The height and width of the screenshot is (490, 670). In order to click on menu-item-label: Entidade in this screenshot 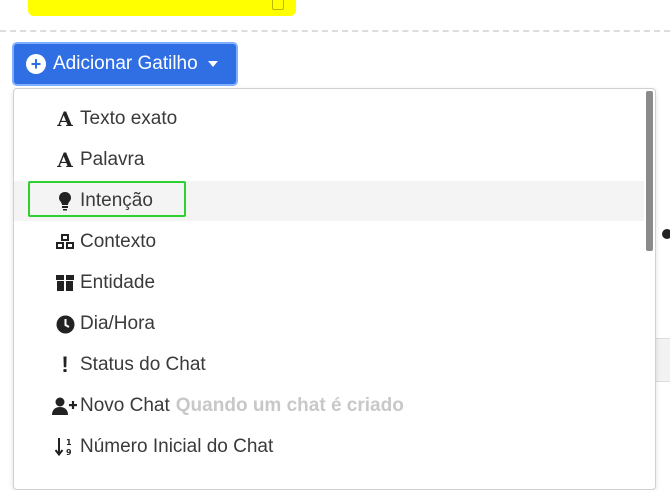, I will do `click(118, 282)`.